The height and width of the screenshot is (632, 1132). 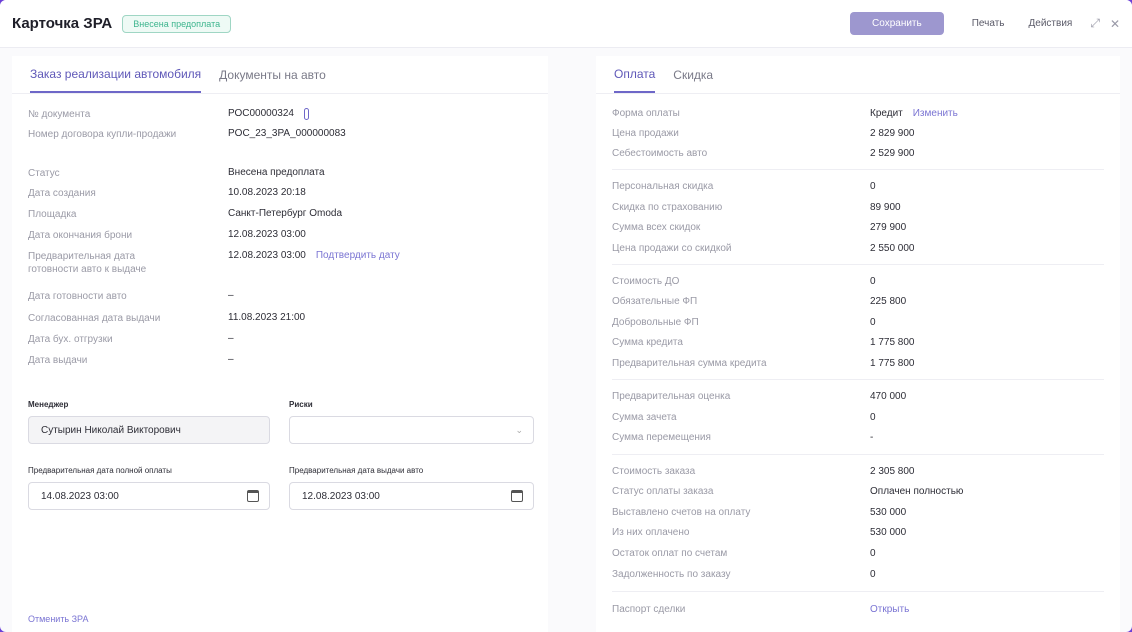 I want to click on payment-row-value: 279 900, so click(x=888, y=227).